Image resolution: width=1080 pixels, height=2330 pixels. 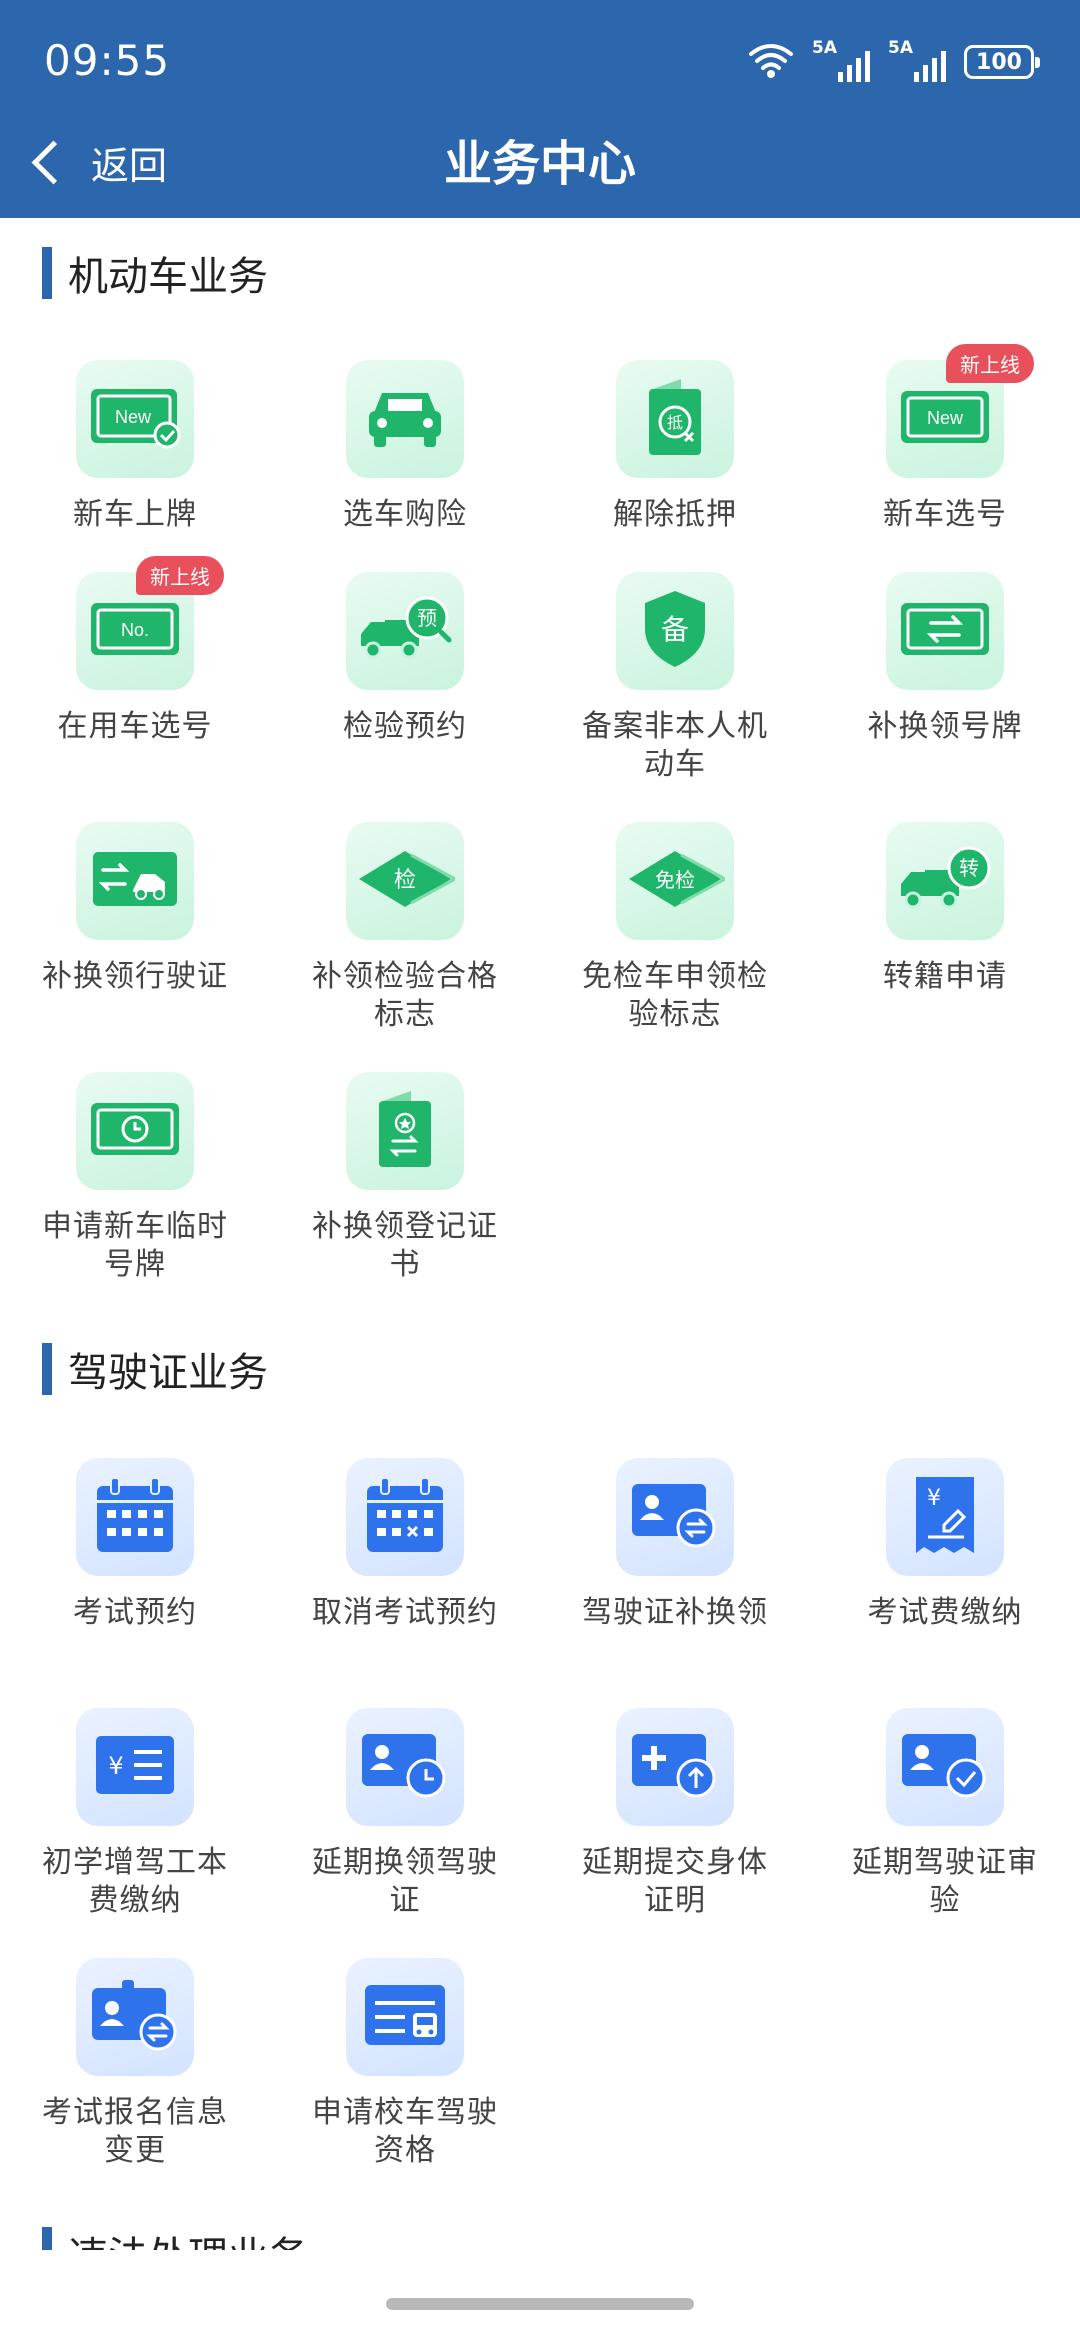 I want to click on page-title: 业务中心, so click(x=539, y=164).